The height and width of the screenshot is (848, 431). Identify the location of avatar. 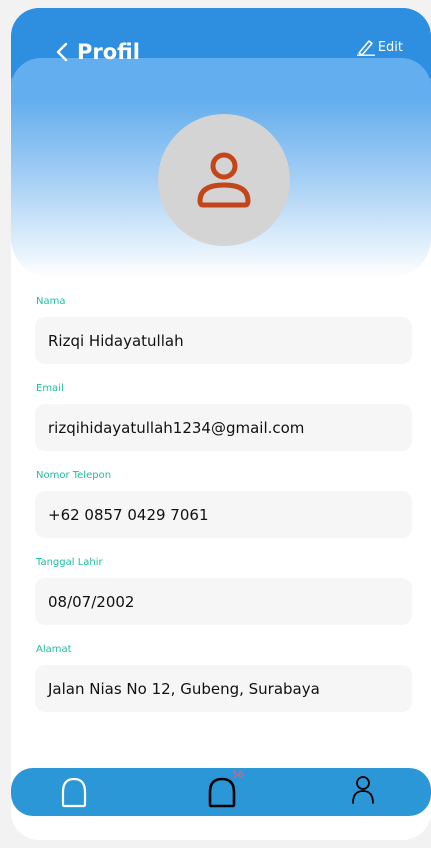
(224, 180).